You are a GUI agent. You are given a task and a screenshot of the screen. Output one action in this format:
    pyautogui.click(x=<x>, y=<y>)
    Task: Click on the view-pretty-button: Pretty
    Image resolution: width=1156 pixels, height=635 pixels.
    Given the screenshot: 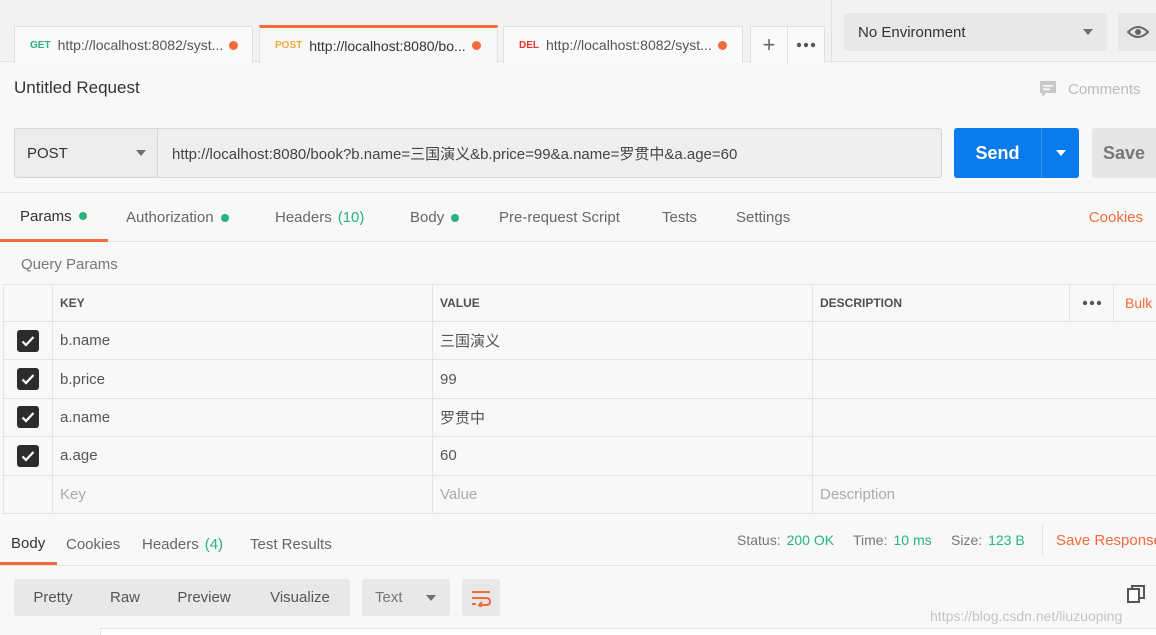 What is the action you would take?
    pyautogui.click(x=53, y=597)
    